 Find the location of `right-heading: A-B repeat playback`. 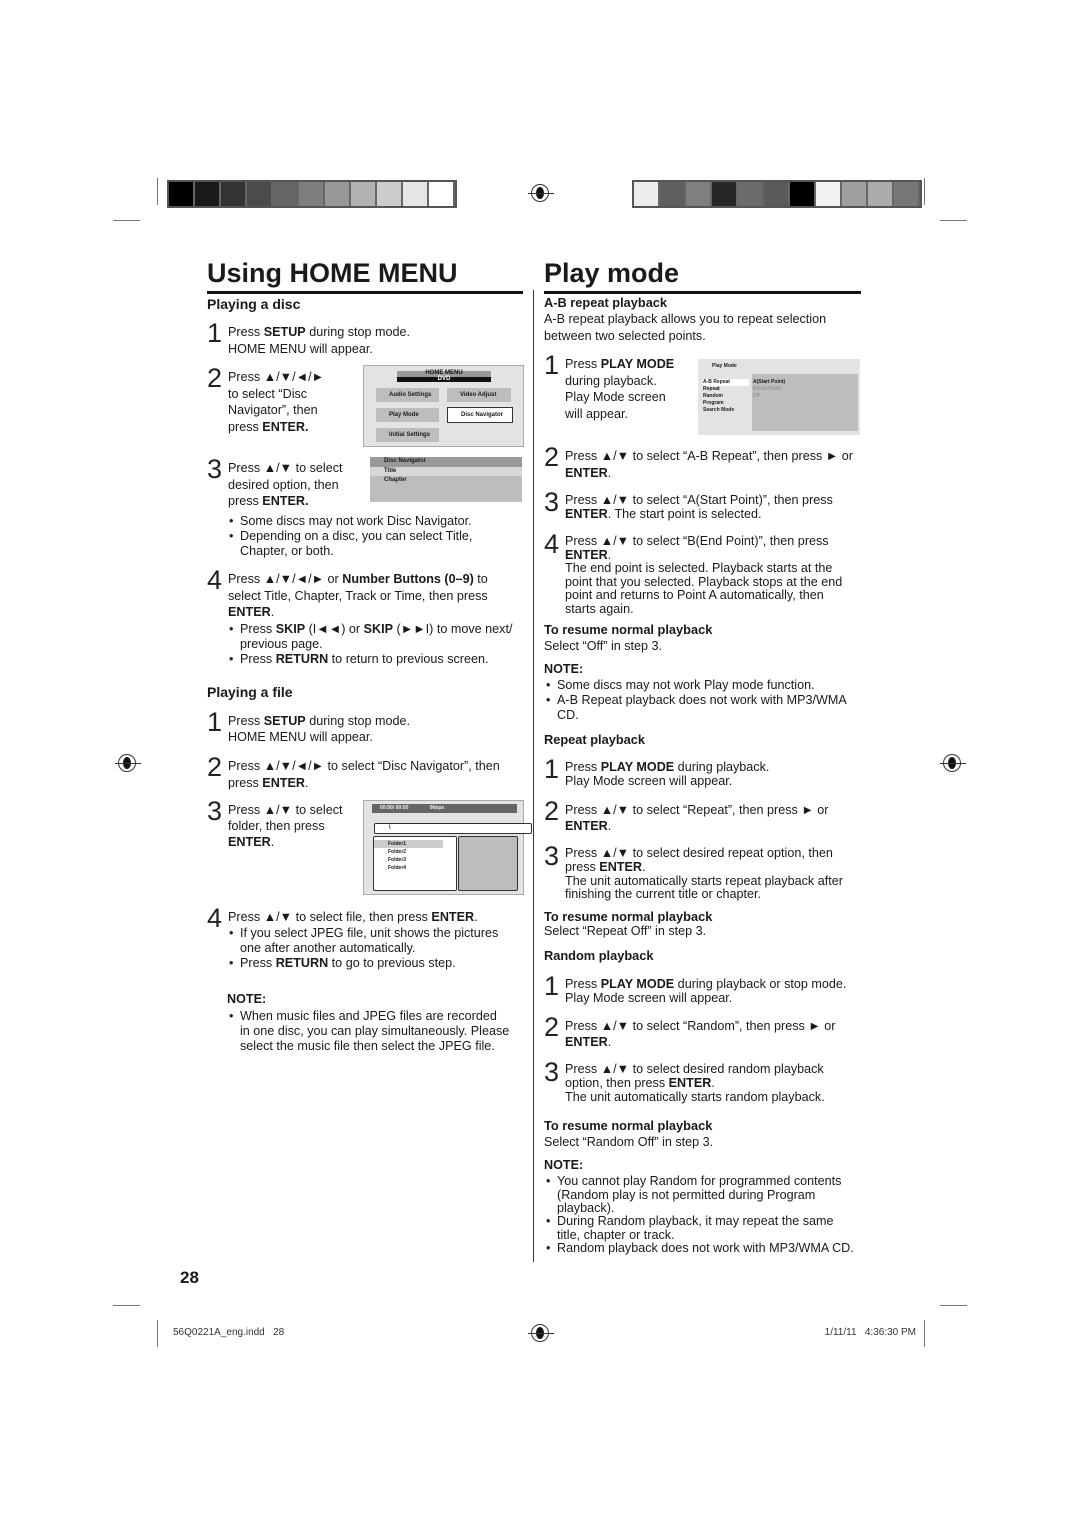

right-heading: A-B repeat playback is located at coordinates (606, 302).